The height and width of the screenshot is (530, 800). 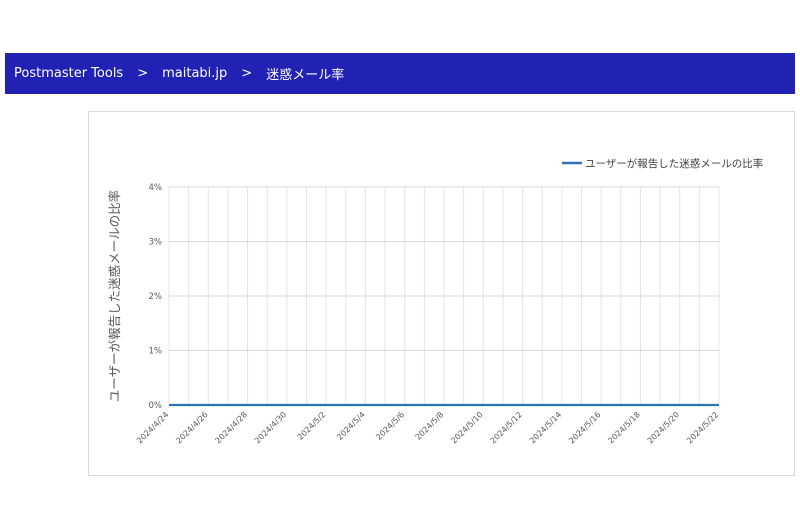 What do you see at coordinates (231, 427) in the screenshot?
I see `x-tick-label: 2024/4/28` at bounding box center [231, 427].